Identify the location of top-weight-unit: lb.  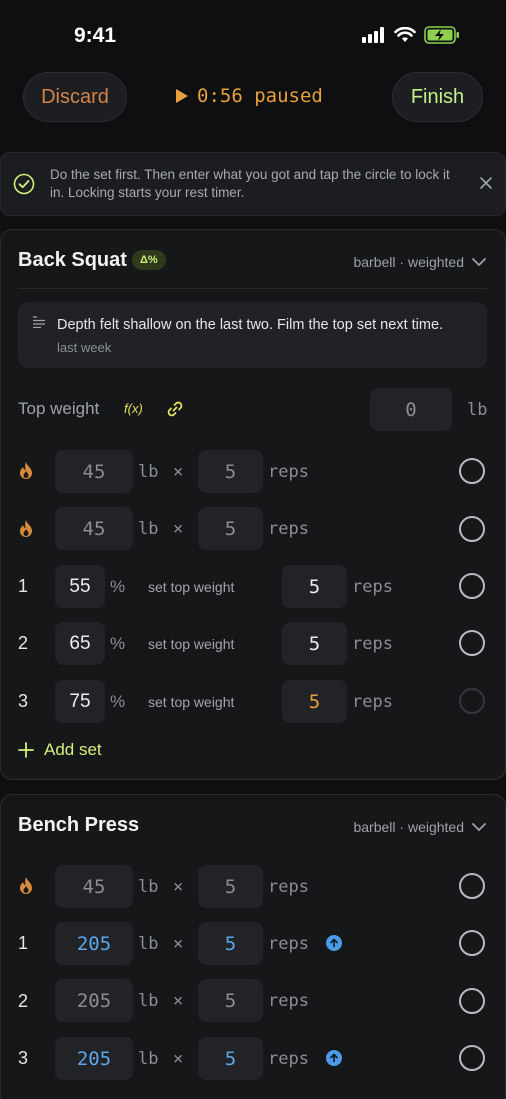
(477, 410).